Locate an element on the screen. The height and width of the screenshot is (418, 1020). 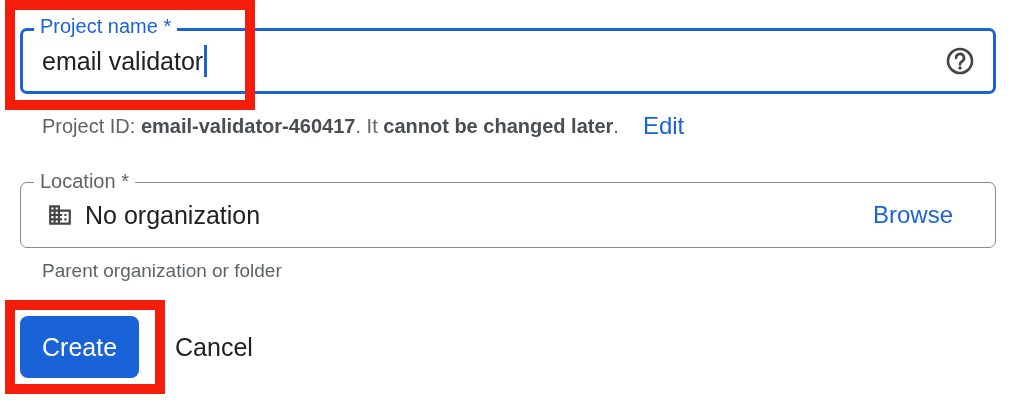
create-button: Create is located at coordinates (80, 347).